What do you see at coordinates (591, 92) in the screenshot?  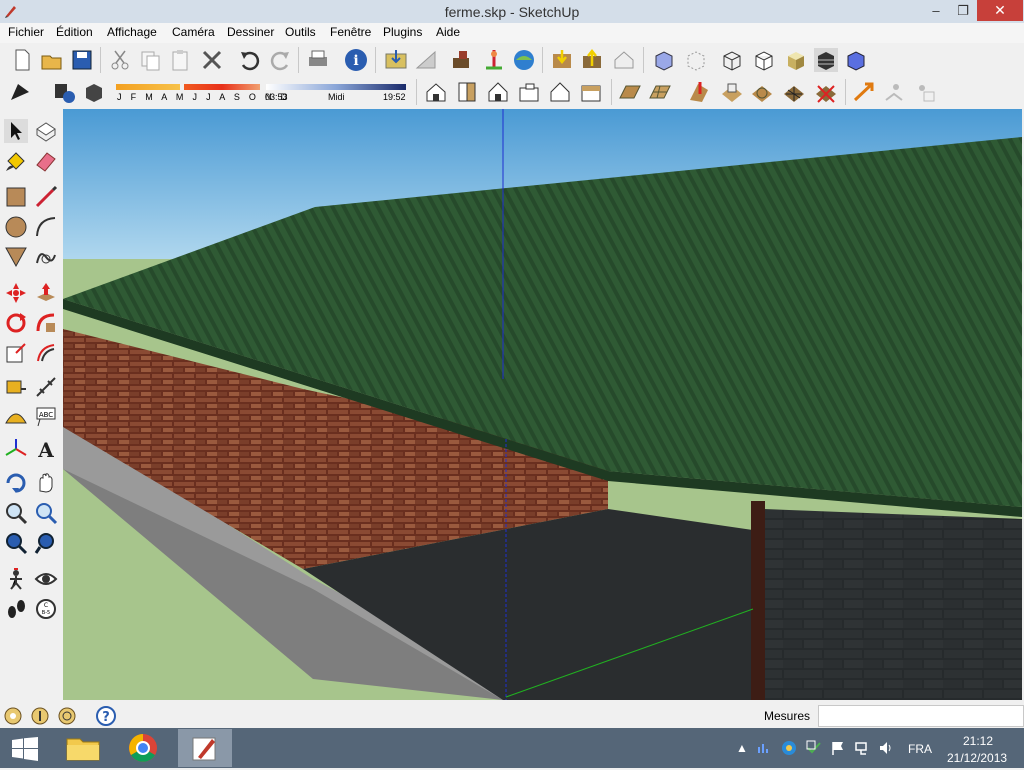 I see `left-view-icon` at bounding box center [591, 92].